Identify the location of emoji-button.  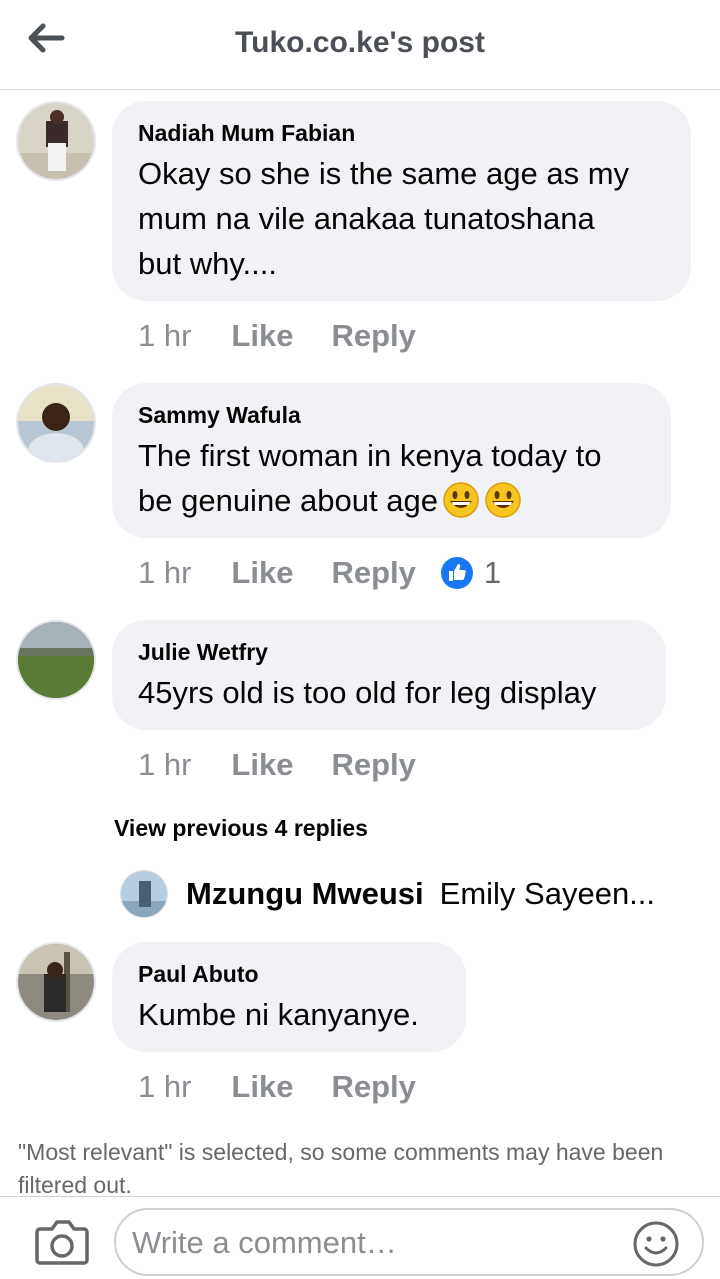
(656, 1244).